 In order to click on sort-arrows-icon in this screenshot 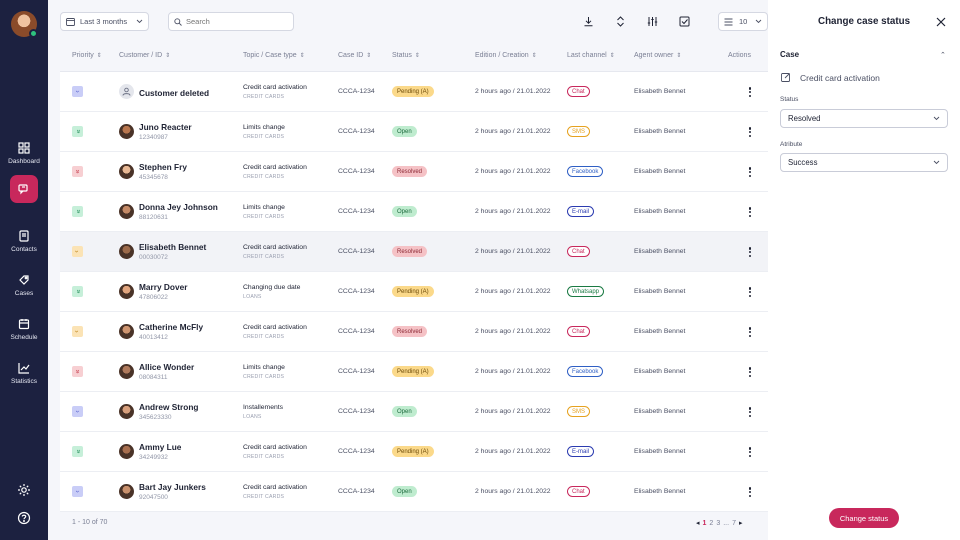, I will do `click(620, 21)`.